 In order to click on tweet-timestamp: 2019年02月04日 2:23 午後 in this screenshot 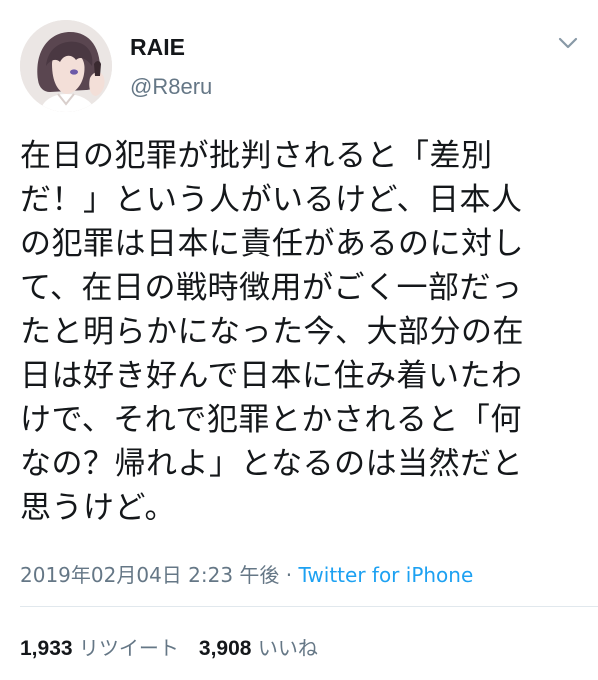, I will do `click(149, 575)`.